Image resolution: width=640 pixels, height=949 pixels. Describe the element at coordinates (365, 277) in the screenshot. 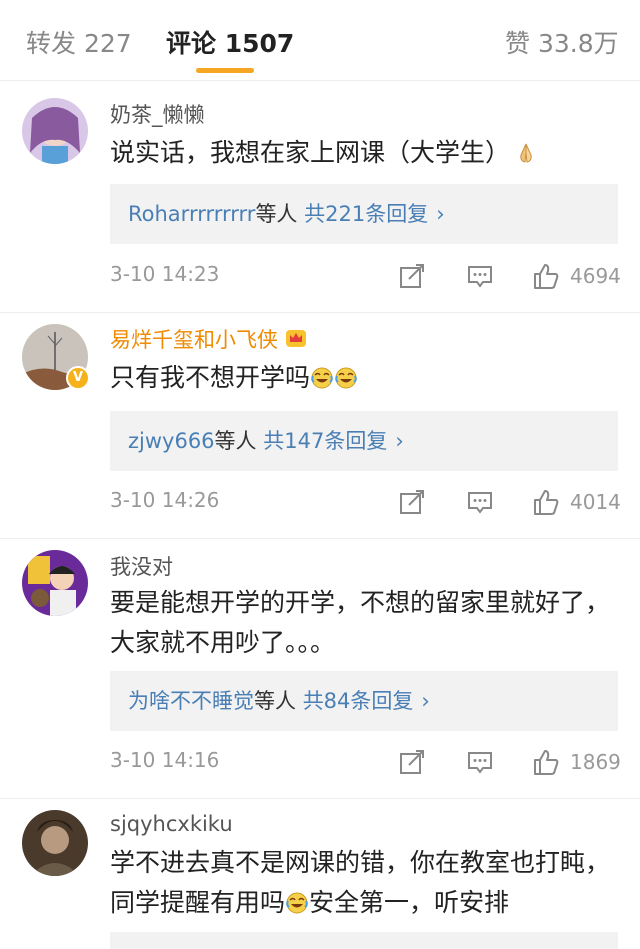

I see `comment-meta: 3-10 14:23 4694` at that location.